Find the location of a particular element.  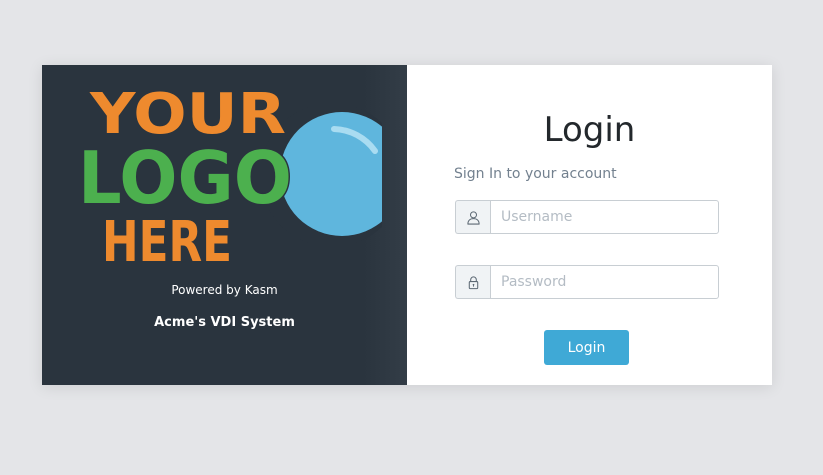

username-addon is located at coordinates (472, 217).